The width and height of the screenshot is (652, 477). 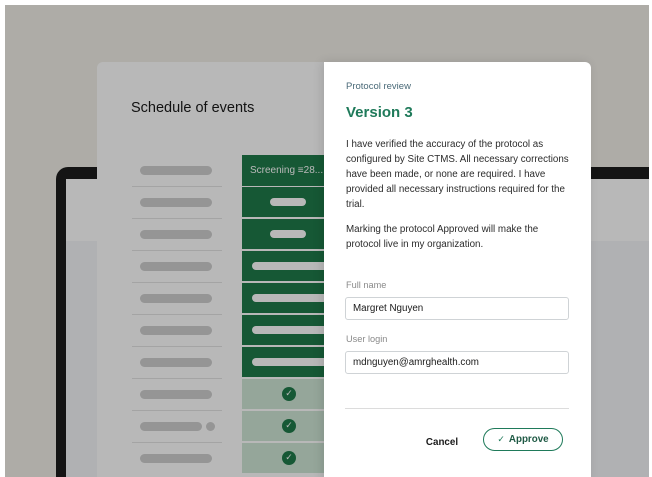 What do you see at coordinates (457, 308) in the screenshot?
I see `full-name-field` at bounding box center [457, 308].